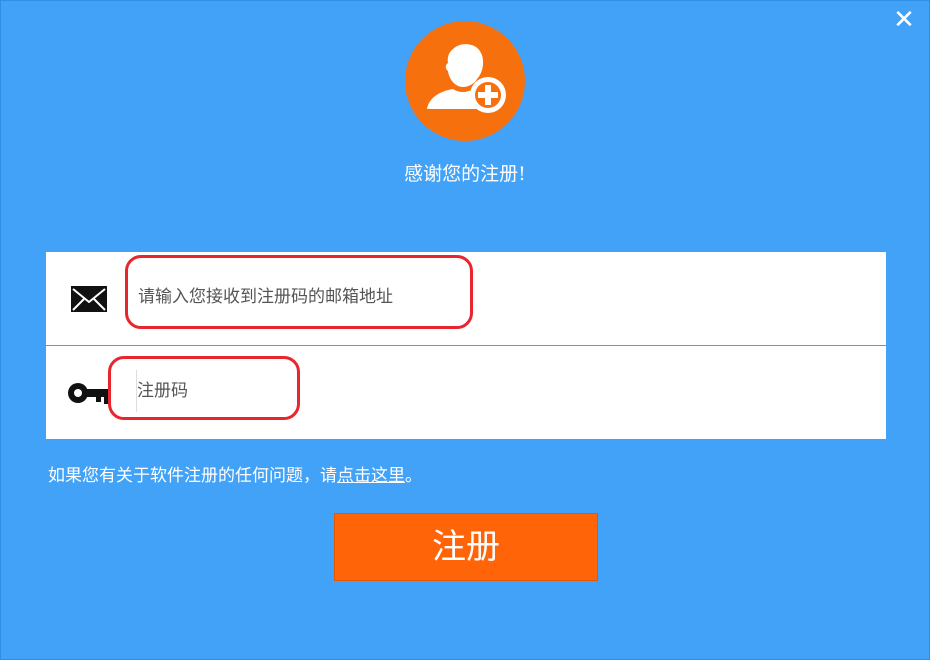 Image resolution: width=930 pixels, height=660 pixels. What do you see at coordinates (466, 392) in the screenshot?
I see `code-row` at bounding box center [466, 392].